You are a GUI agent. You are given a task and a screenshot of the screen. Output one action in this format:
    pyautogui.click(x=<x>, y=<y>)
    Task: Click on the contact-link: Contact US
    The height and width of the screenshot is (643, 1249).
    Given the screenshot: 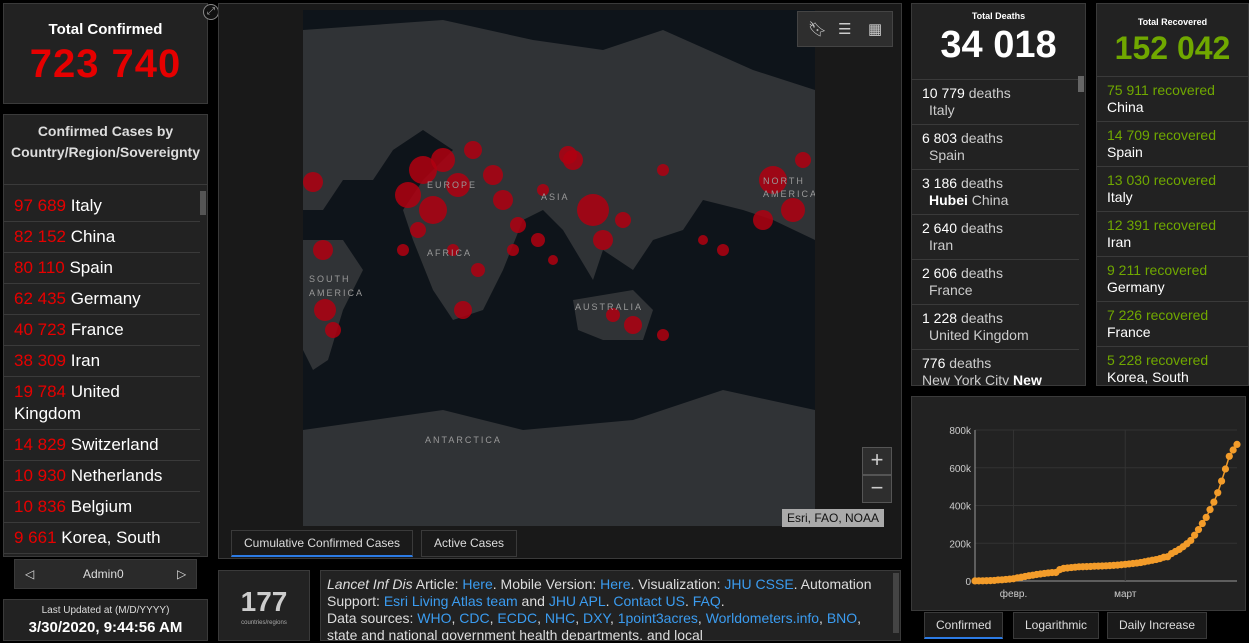 What is the action you would take?
    pyautogui.click(x=649, y=601)
    